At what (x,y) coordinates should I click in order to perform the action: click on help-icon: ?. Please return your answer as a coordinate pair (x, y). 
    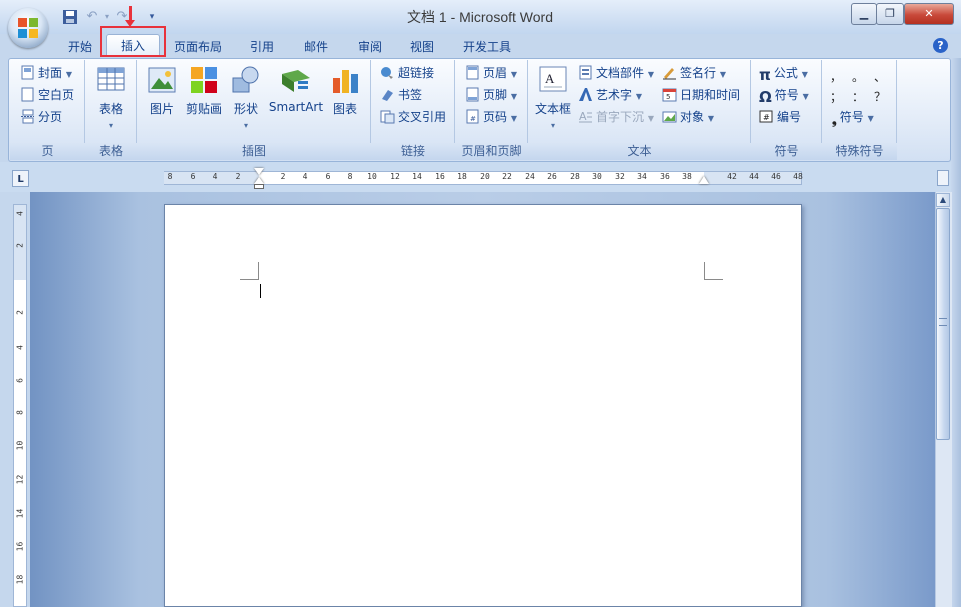
    Looking at the image, I should click on (940, 45).